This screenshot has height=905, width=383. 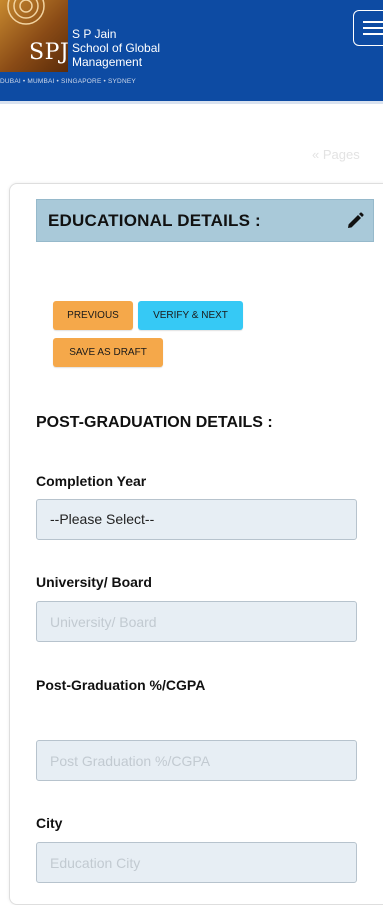 What do you see at coordinates (373, 22) in the screenshot?
I see `hamburger-menu-icon` at bounding box center [373, 22].